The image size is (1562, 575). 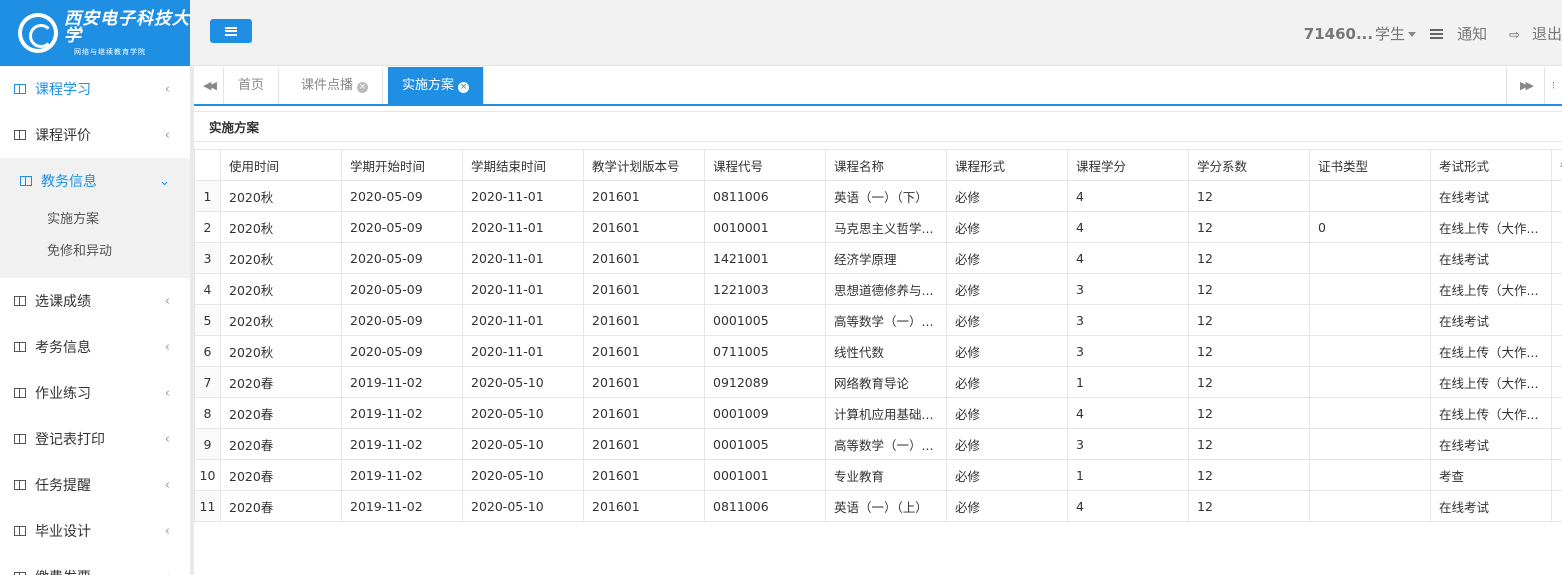 I want to click on table-cell: 线性代数, so click(x=886, y=351).